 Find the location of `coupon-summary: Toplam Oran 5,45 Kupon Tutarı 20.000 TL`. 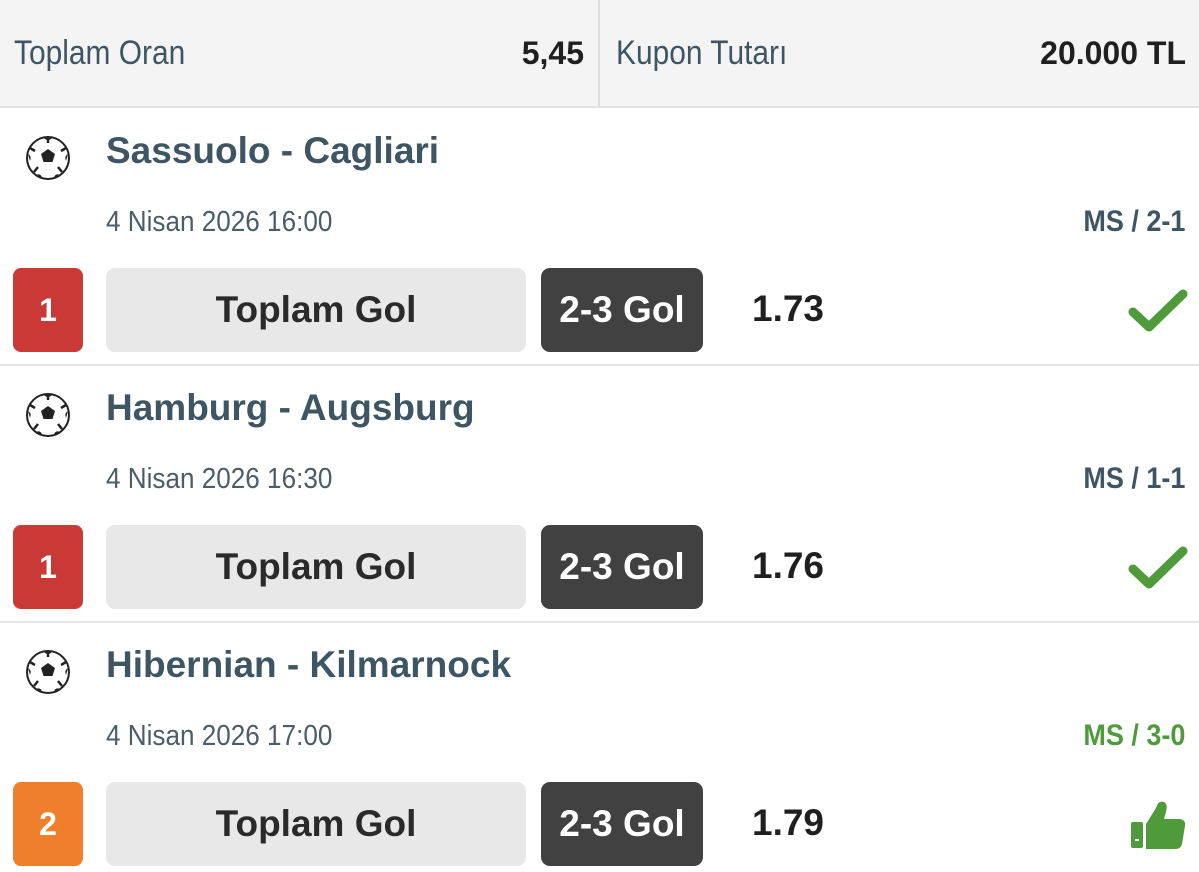

coupon-summary: Toplam Oran 5,45 Kupon Tutarı 20.000 TL is located at coordinates (599, 54).